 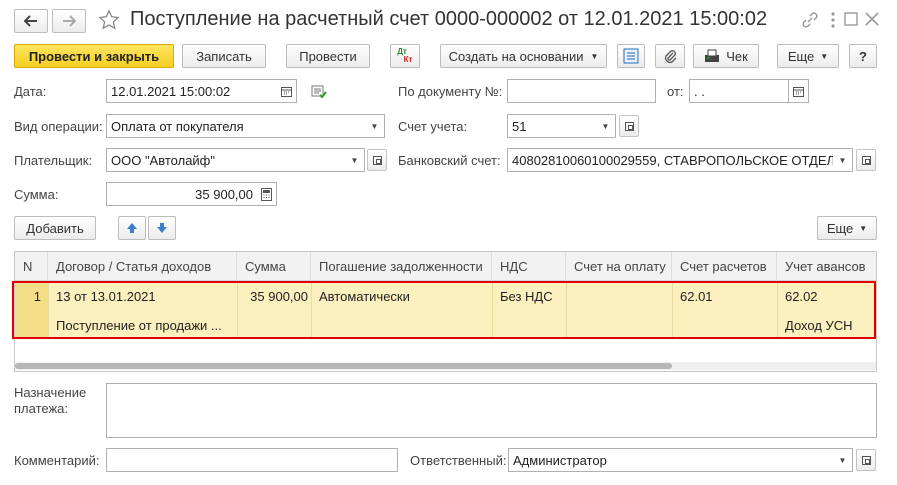 What do you see at coordinates (712, 55) in the screenshot?
I see `cash-register-icon` at bounding box center [712, 55].